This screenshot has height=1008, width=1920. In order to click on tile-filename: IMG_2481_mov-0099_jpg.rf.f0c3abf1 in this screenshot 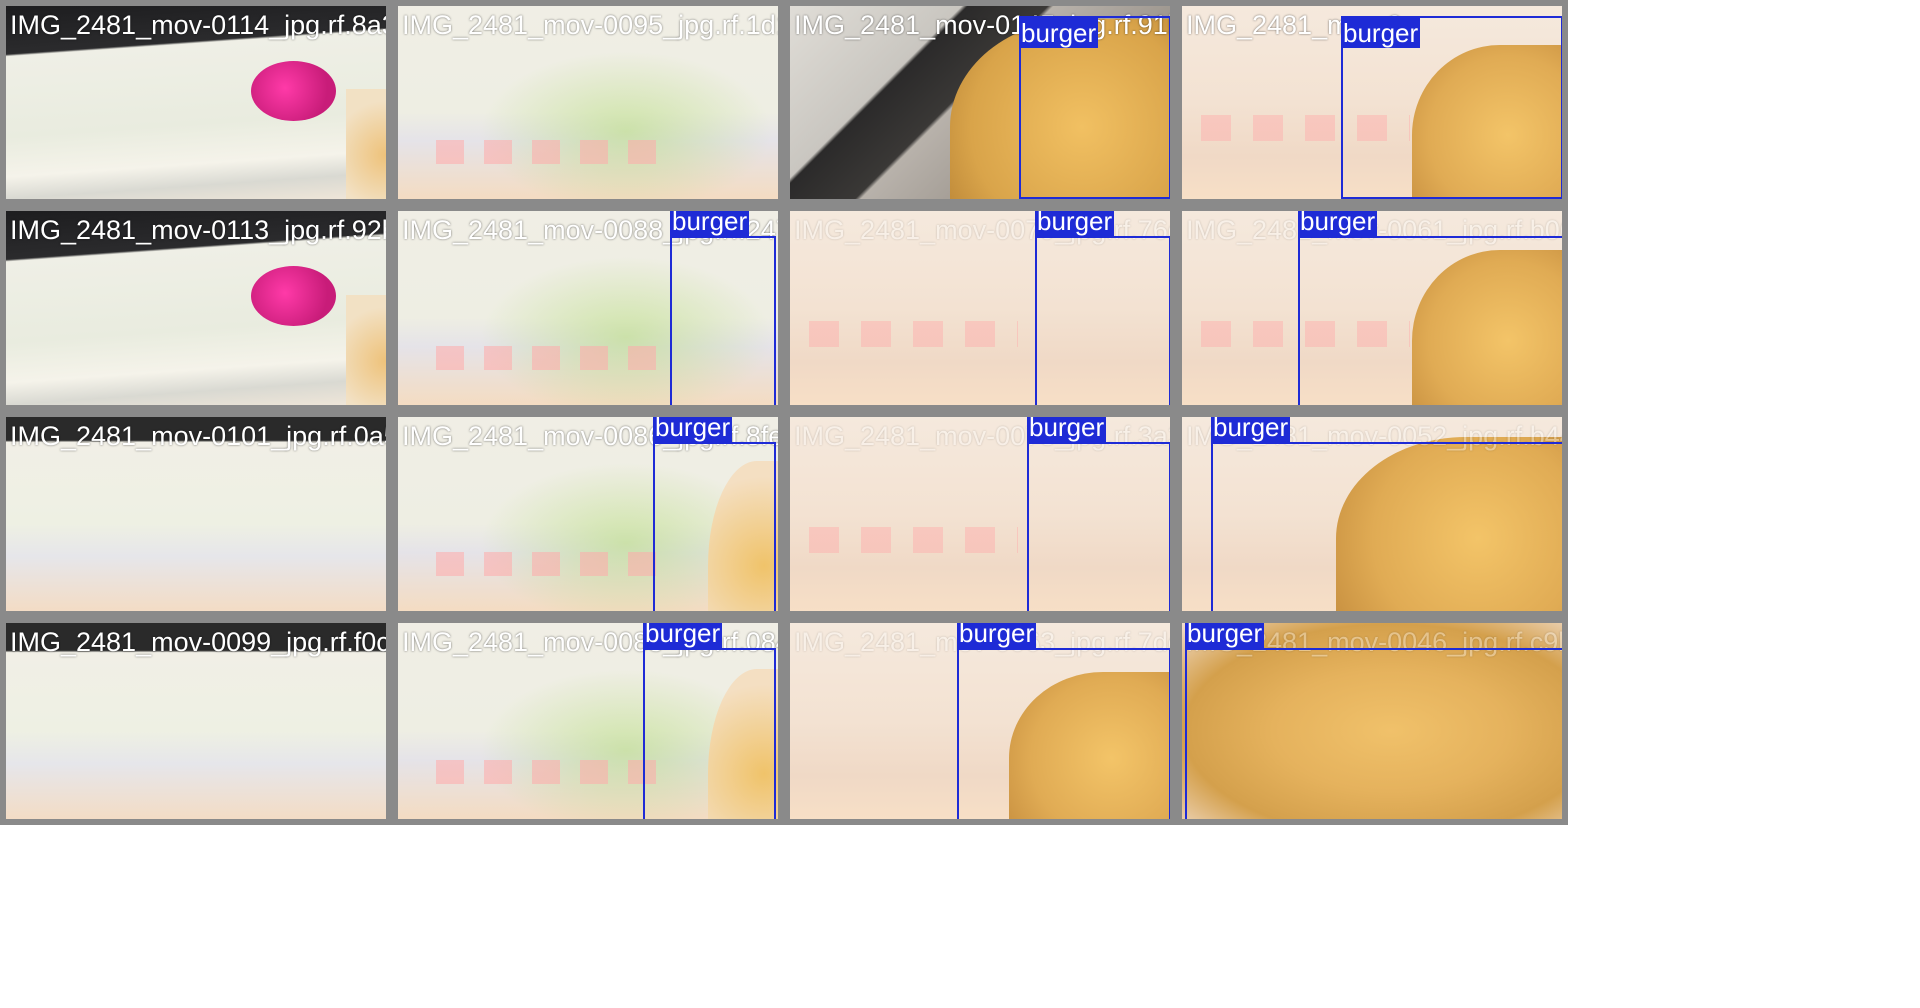, I will do `click(200, 642)`.